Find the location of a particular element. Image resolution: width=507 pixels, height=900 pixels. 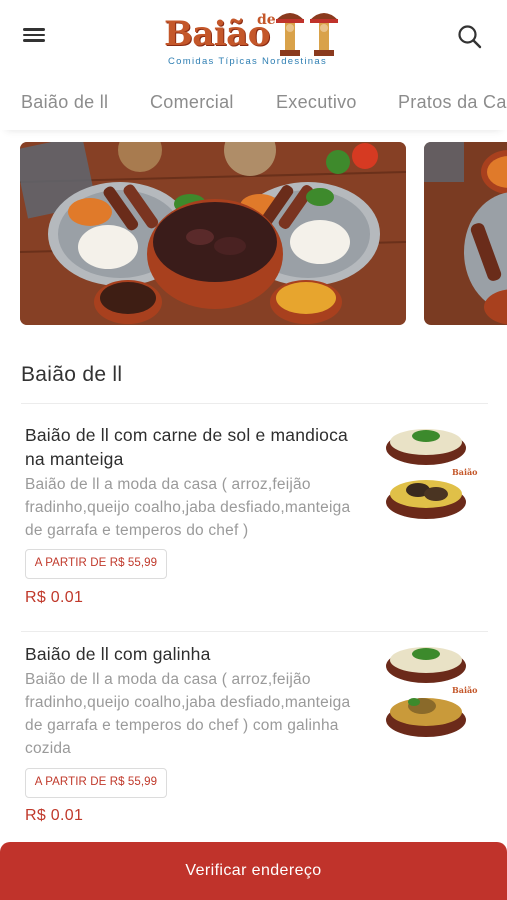

logo-tagline: Comidas Típicas Nordestinas is located at coordinates (248, 61).